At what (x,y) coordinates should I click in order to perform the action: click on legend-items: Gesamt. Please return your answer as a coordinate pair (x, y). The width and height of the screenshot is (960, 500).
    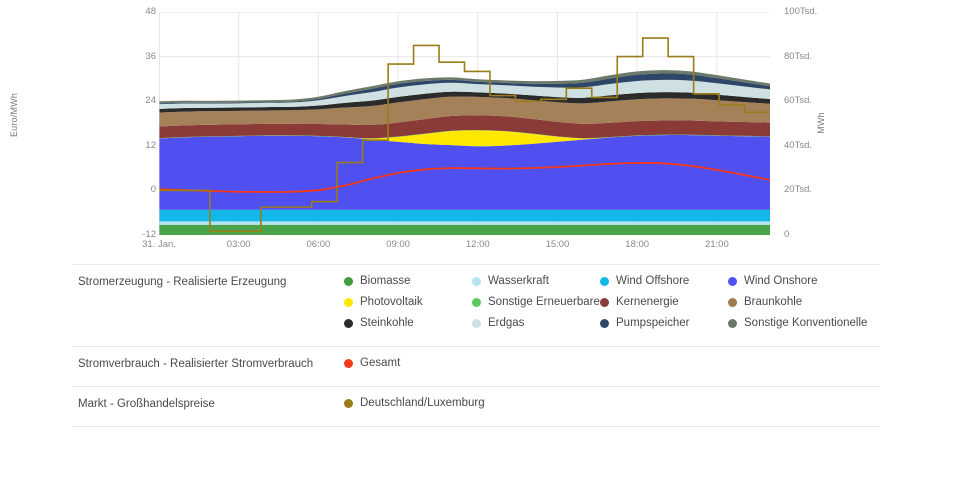
    Looking at the image, I should click on (612, 366).